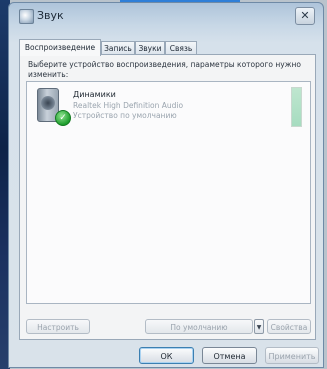 The image size is (327, 369). What do you see at coordinates (60, 47) in the screenshot?
I see `tab-playback: Воспроизведение` at bounding box center [60, 47].